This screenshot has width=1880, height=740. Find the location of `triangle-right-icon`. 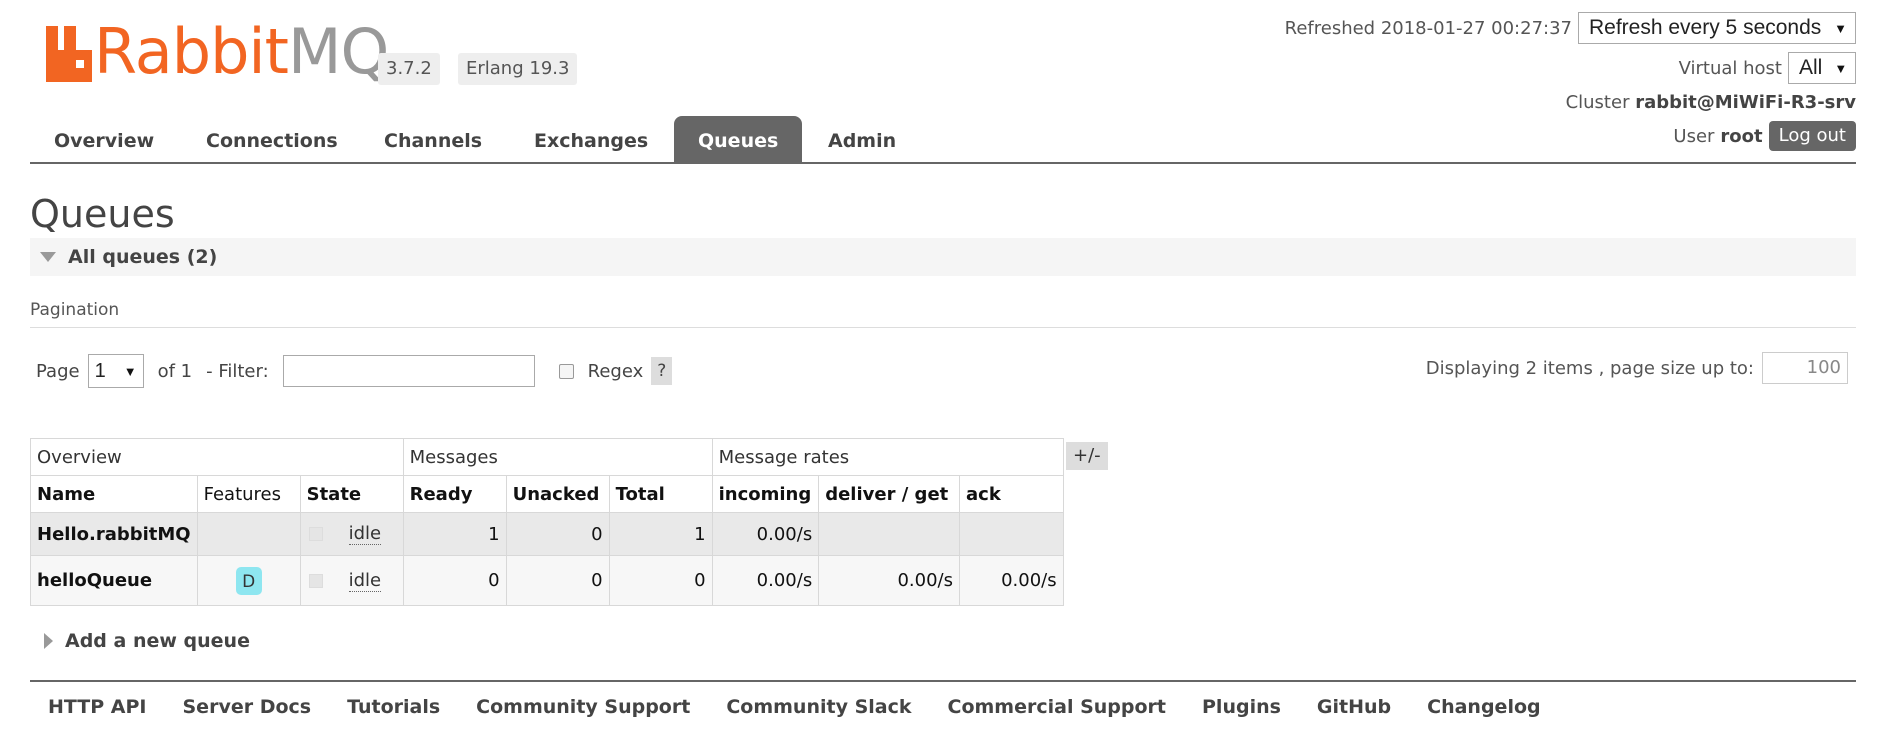

triangle-right-icon is located at coordinates (48, 641).